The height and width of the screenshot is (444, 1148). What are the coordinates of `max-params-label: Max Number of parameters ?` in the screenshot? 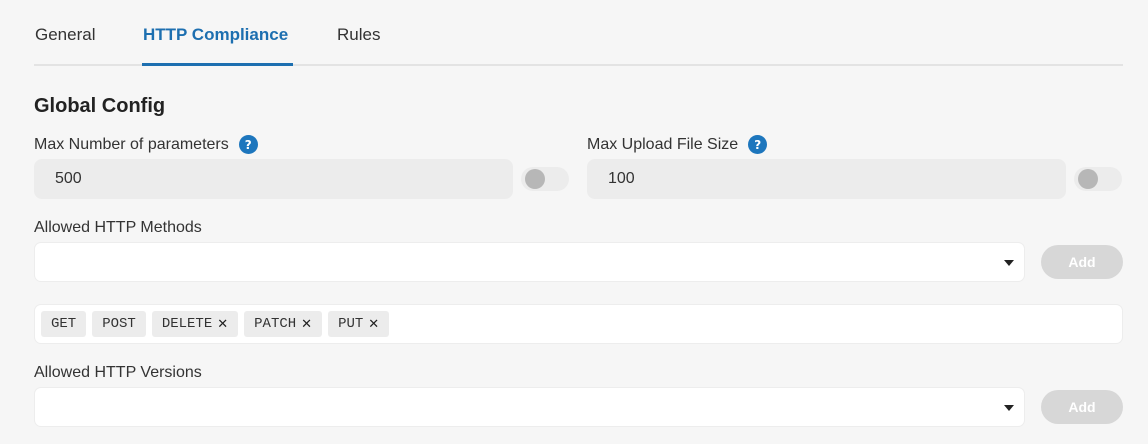 It's located at (146, 144).